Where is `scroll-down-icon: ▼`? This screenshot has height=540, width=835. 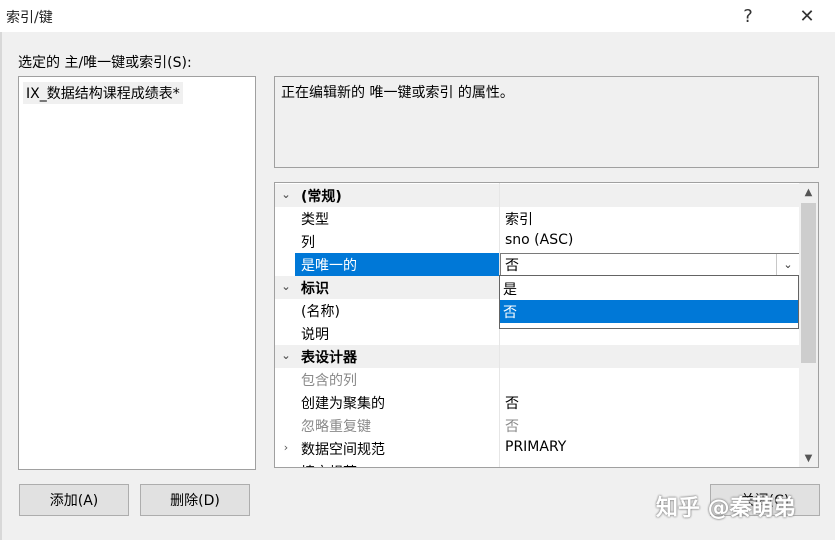
scroll-down-icon: ▼ is located at coordinates (808, 458).